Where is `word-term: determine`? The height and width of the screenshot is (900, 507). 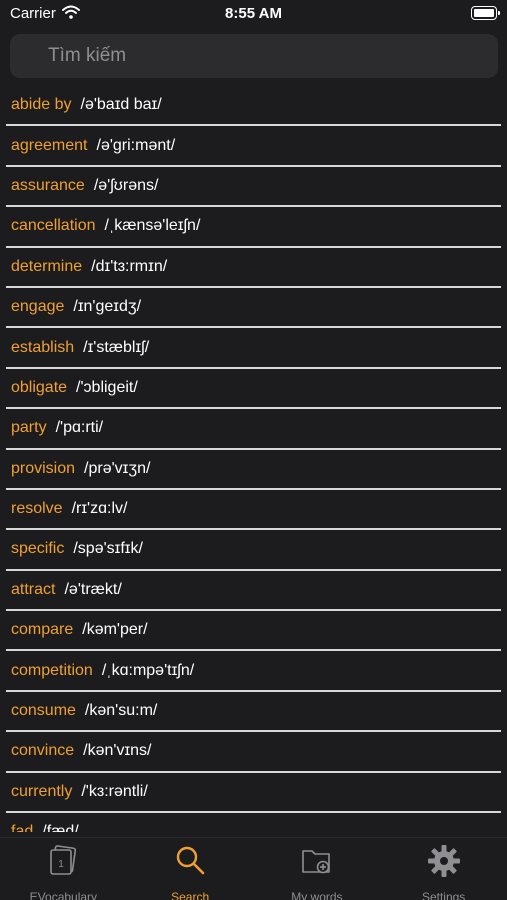 word-term: determine is located at coordinates (47, 266).